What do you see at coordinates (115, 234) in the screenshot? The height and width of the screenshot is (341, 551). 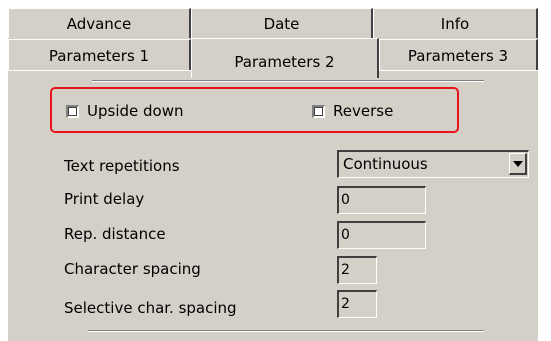 I see `rep-distance-label: Rep. distance` at bounding box center [115, 234].